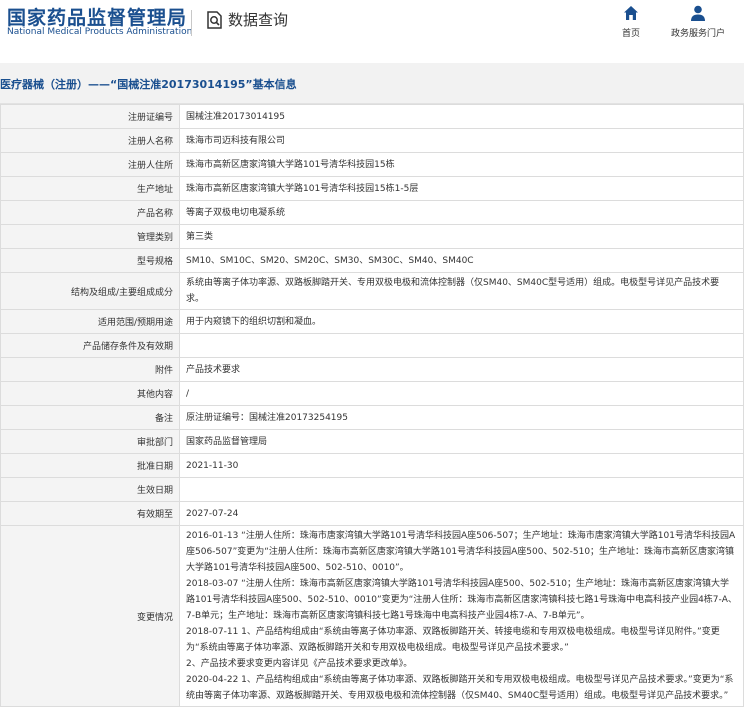 This screenshot has width=744, height=707. Describe the element at coordinates (461, 393) in the screenshot. I see `row-value: /` at that location.